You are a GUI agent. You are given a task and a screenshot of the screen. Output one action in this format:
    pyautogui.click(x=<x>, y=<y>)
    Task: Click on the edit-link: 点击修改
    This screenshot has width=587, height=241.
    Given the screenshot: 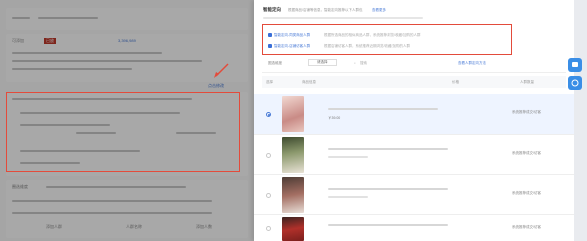 What is the action you would take?
    pyautogui.click(x=216, y=86)
    